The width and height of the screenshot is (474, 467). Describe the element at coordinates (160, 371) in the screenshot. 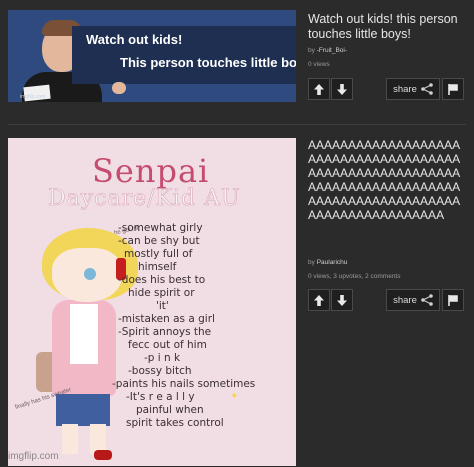

I see `art-note: -bossy bitch` at that location.